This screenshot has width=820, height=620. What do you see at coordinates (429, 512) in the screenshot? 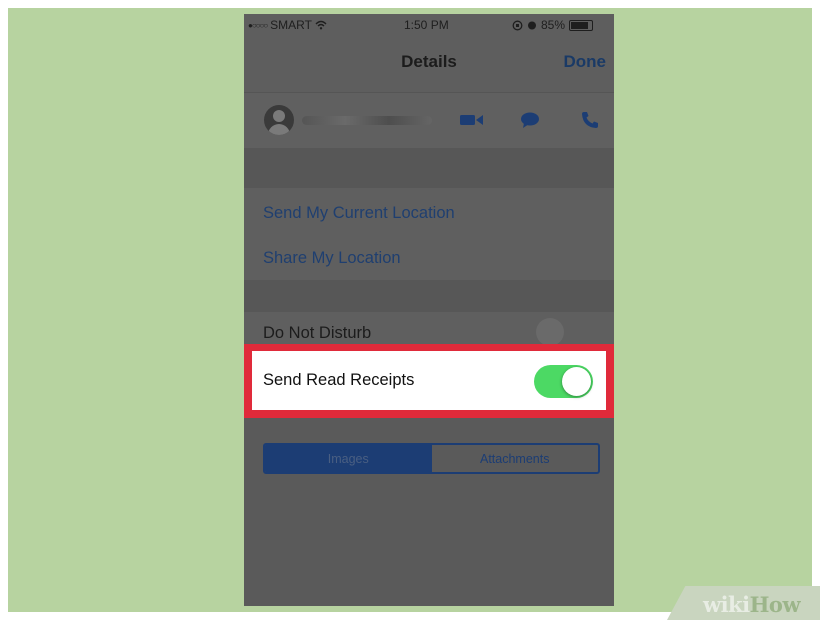
I see `attachments-section: Images Attachments` at bounding box center [429, 512].